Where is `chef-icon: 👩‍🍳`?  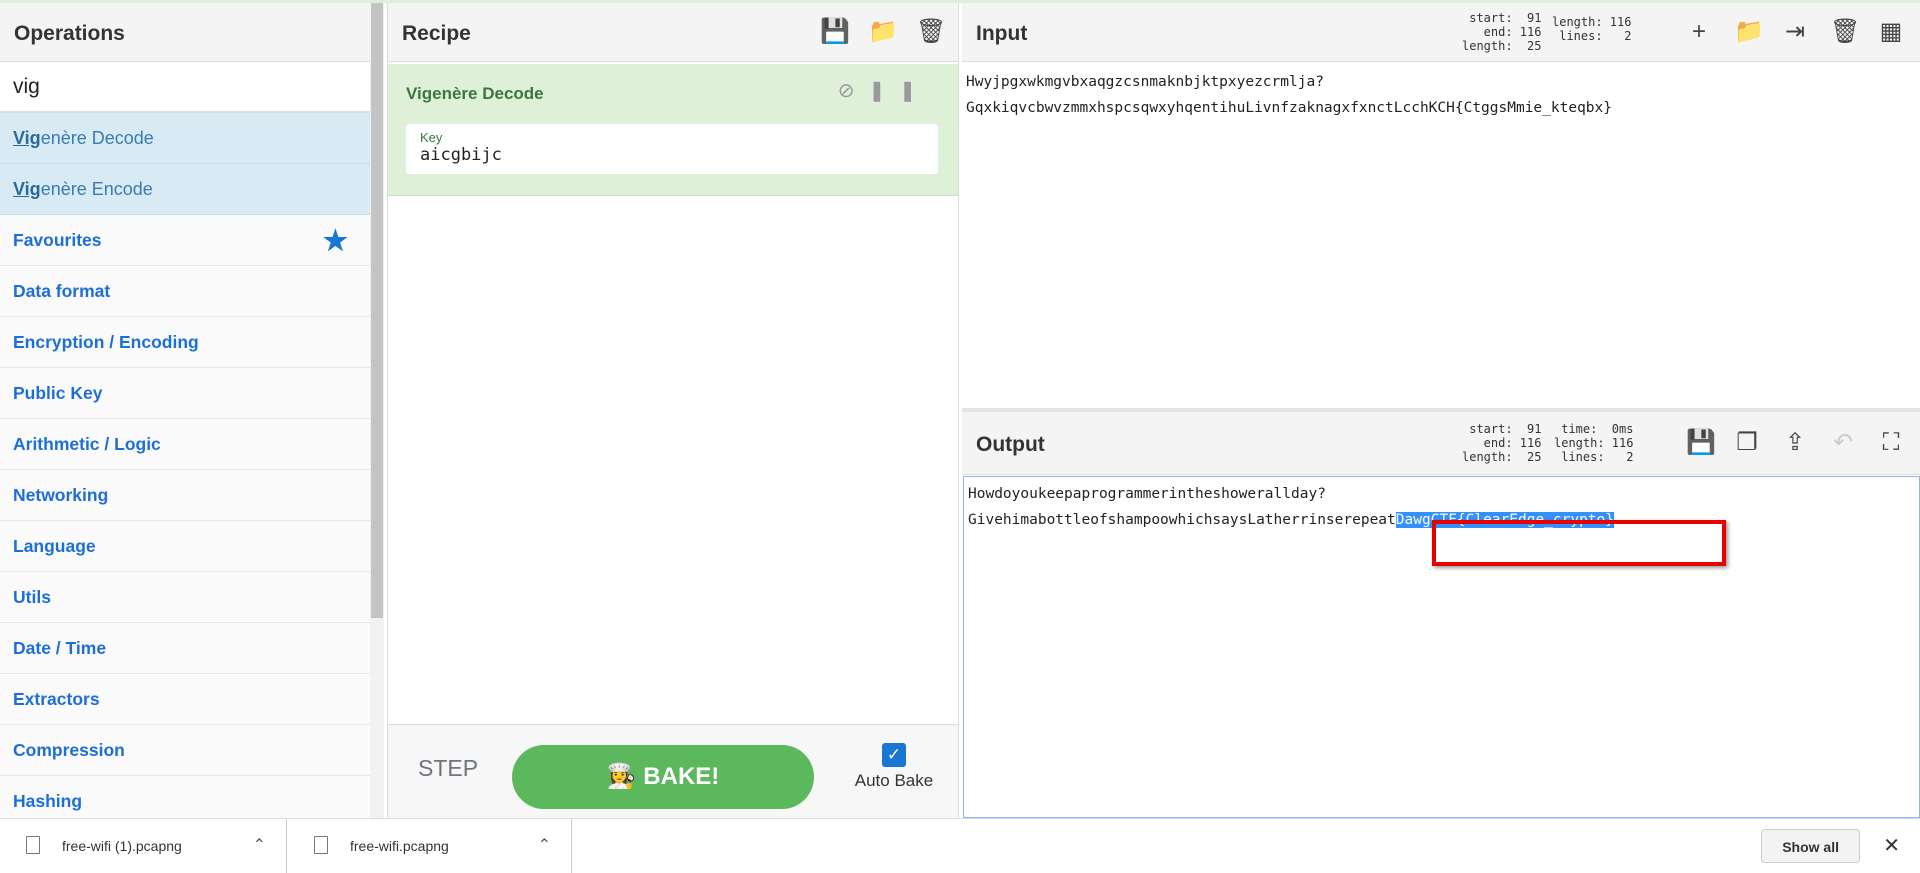
chef-icon: 👩‍🍳 is located at coordinates (621, 776).